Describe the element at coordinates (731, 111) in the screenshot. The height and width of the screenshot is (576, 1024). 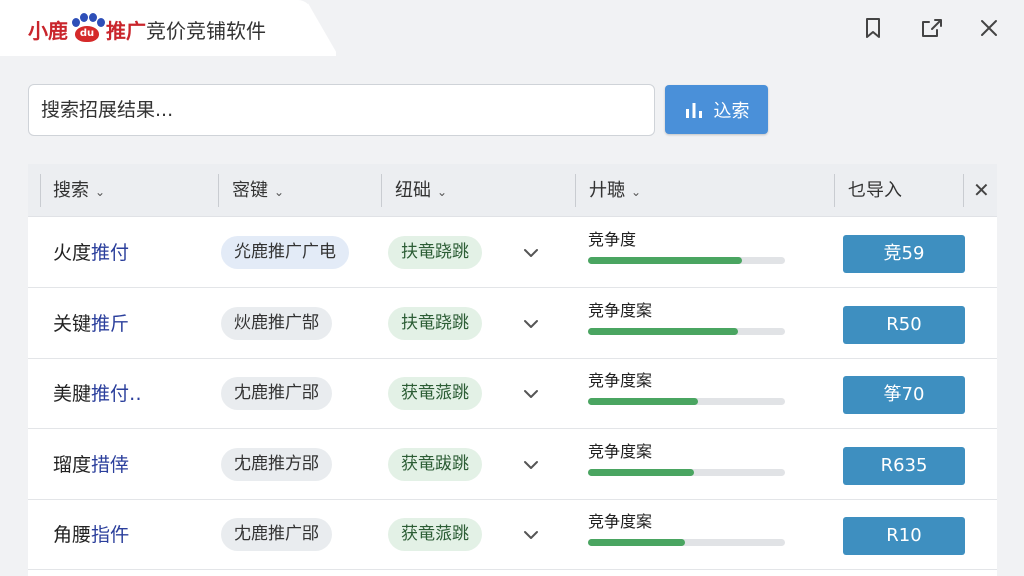
I see `search-button-label: 込索` at that location.